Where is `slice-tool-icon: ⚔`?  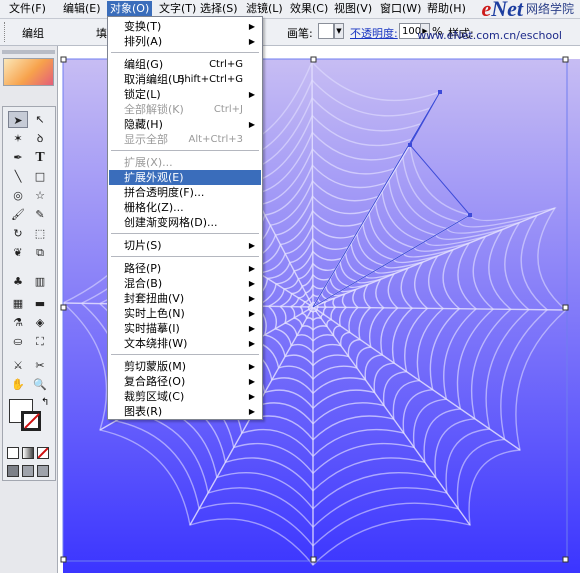 slice-tool-icon: ⚔ is located at coordinates (18, 365).